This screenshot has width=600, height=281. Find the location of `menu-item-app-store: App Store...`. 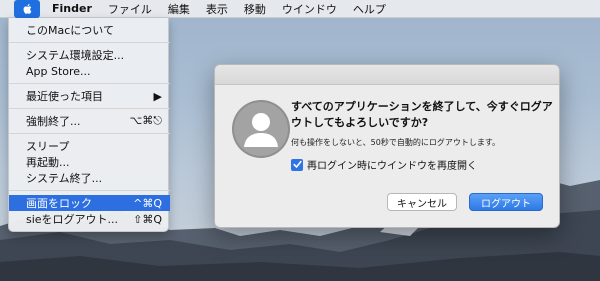

menu-item-app-store: App Store... is located at coordinates (89, 71).